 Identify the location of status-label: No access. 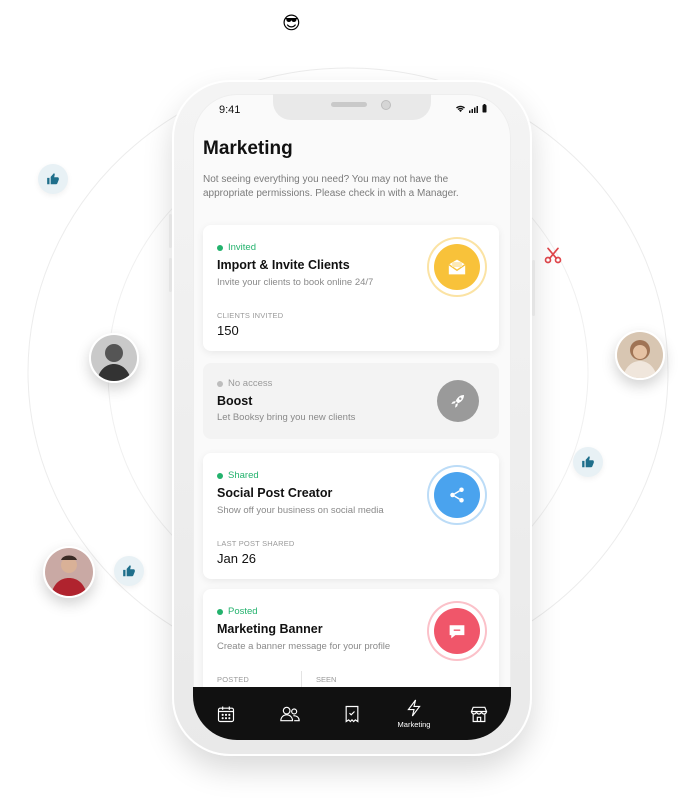
(250, 383).